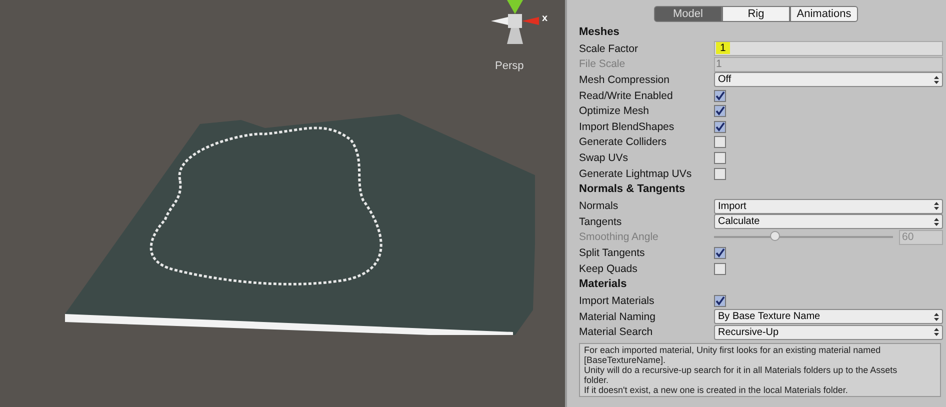 This screenshot has width=946, height=407. Describe the element at coordinates (624, 80) in the screenshot. I see `field-label: Mesh Compression` at that location.